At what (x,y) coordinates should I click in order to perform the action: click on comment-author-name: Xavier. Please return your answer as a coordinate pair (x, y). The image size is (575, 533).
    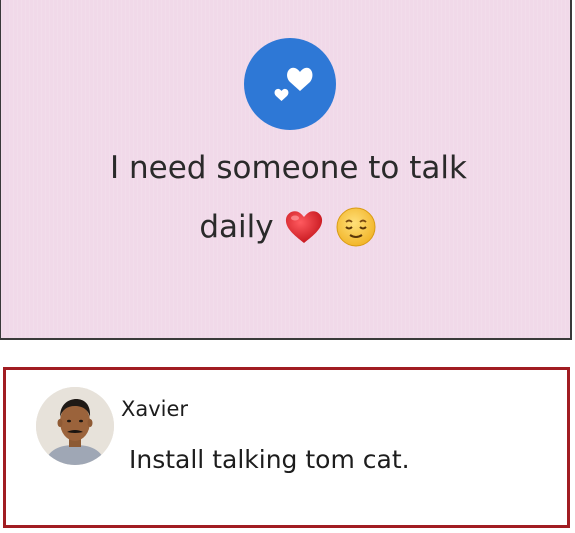
    Looking at the image, I should click on (154, 409).